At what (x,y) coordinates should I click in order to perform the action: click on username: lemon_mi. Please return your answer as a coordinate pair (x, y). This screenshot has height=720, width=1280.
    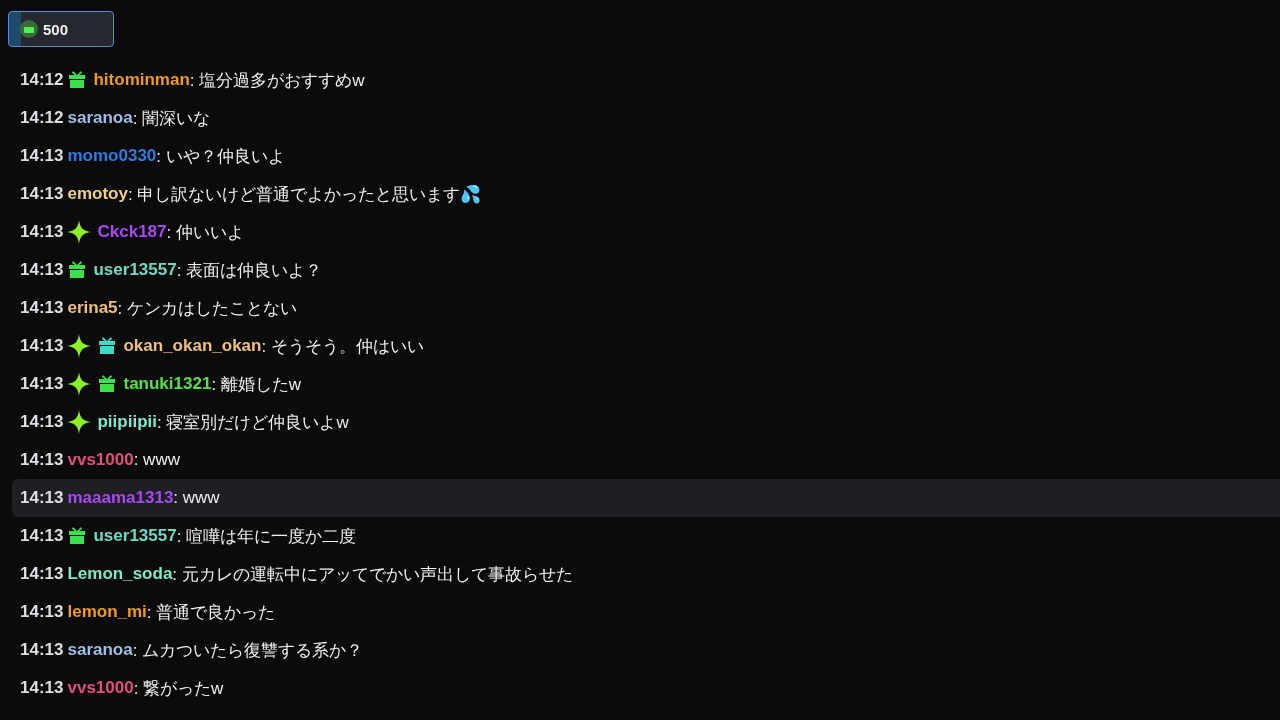
    Looking at the image, I should click on (107, 612).